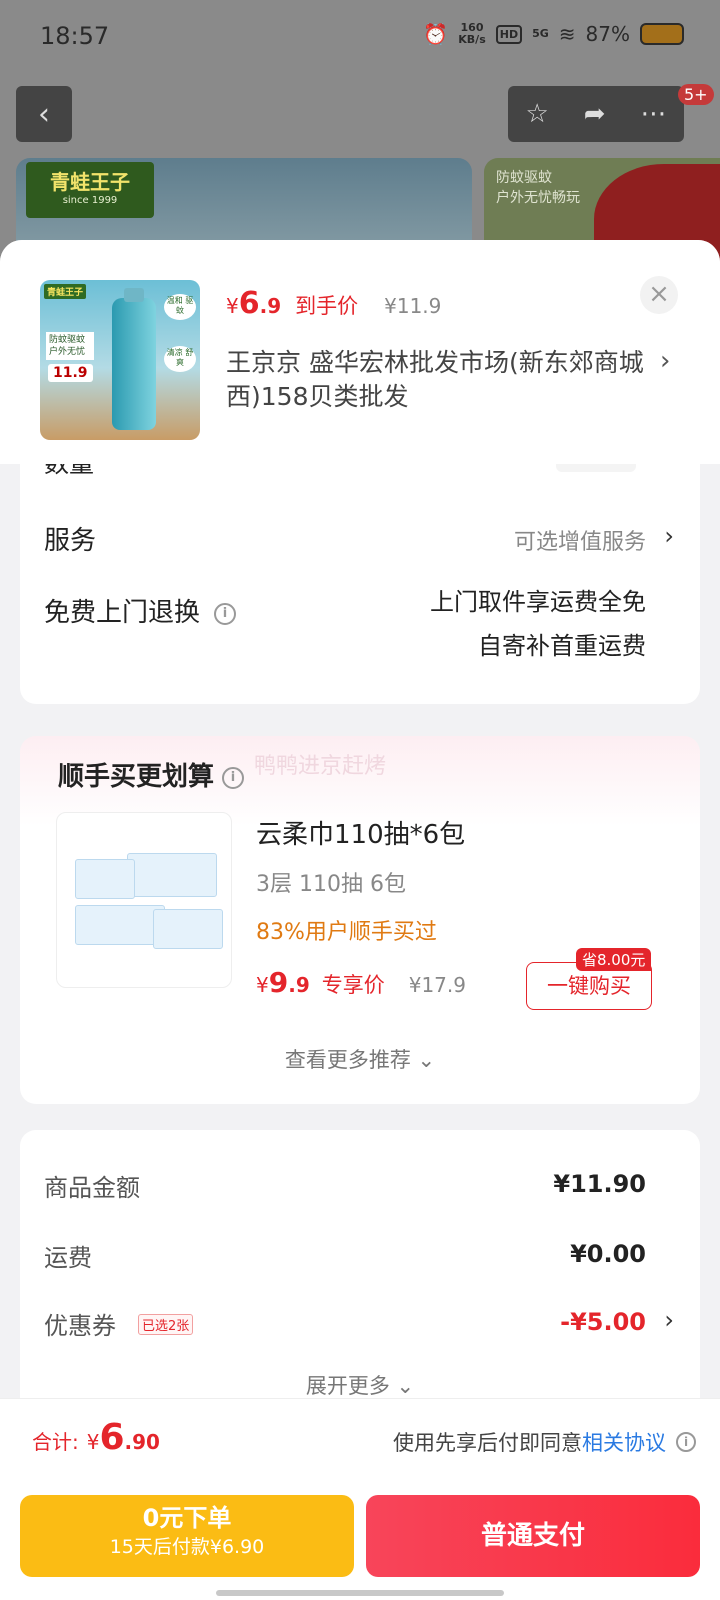 The width and height of the screenshot is (720, 1600). What do you see at coordinates (662, 34) in the screenshot?
I see `battery-icon` at bounding box center [662, 34].